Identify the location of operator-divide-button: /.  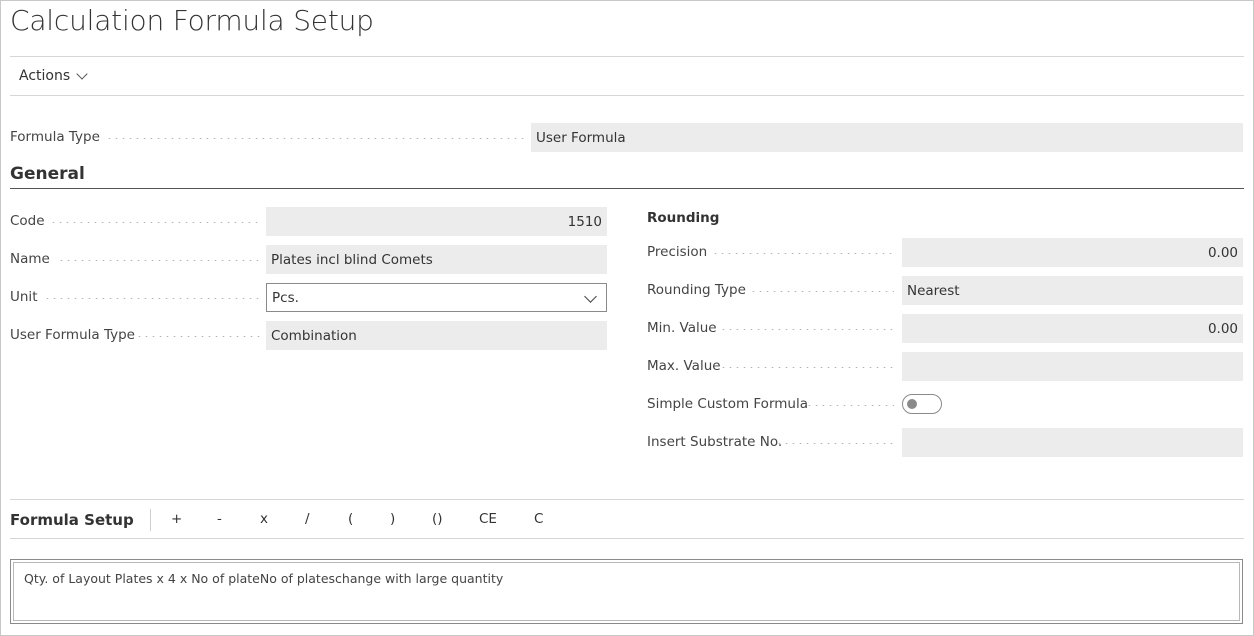
(307, 519).